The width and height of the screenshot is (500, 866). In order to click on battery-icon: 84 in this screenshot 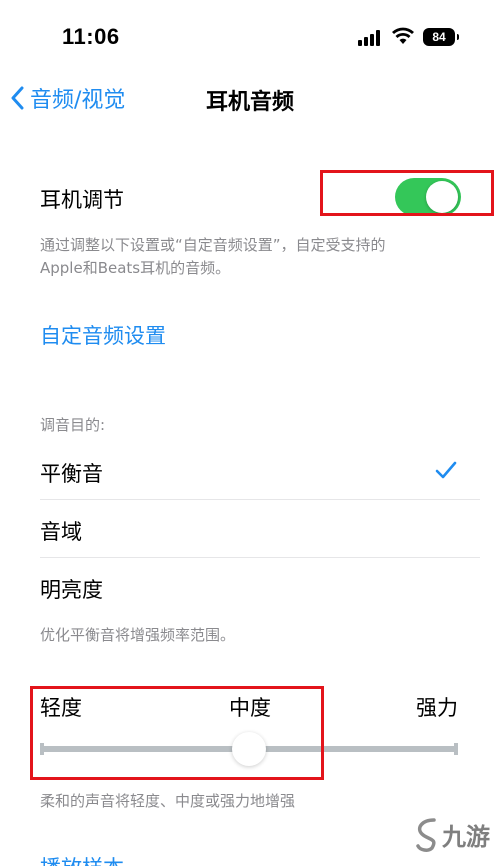, I will do `click(441, 37)`.